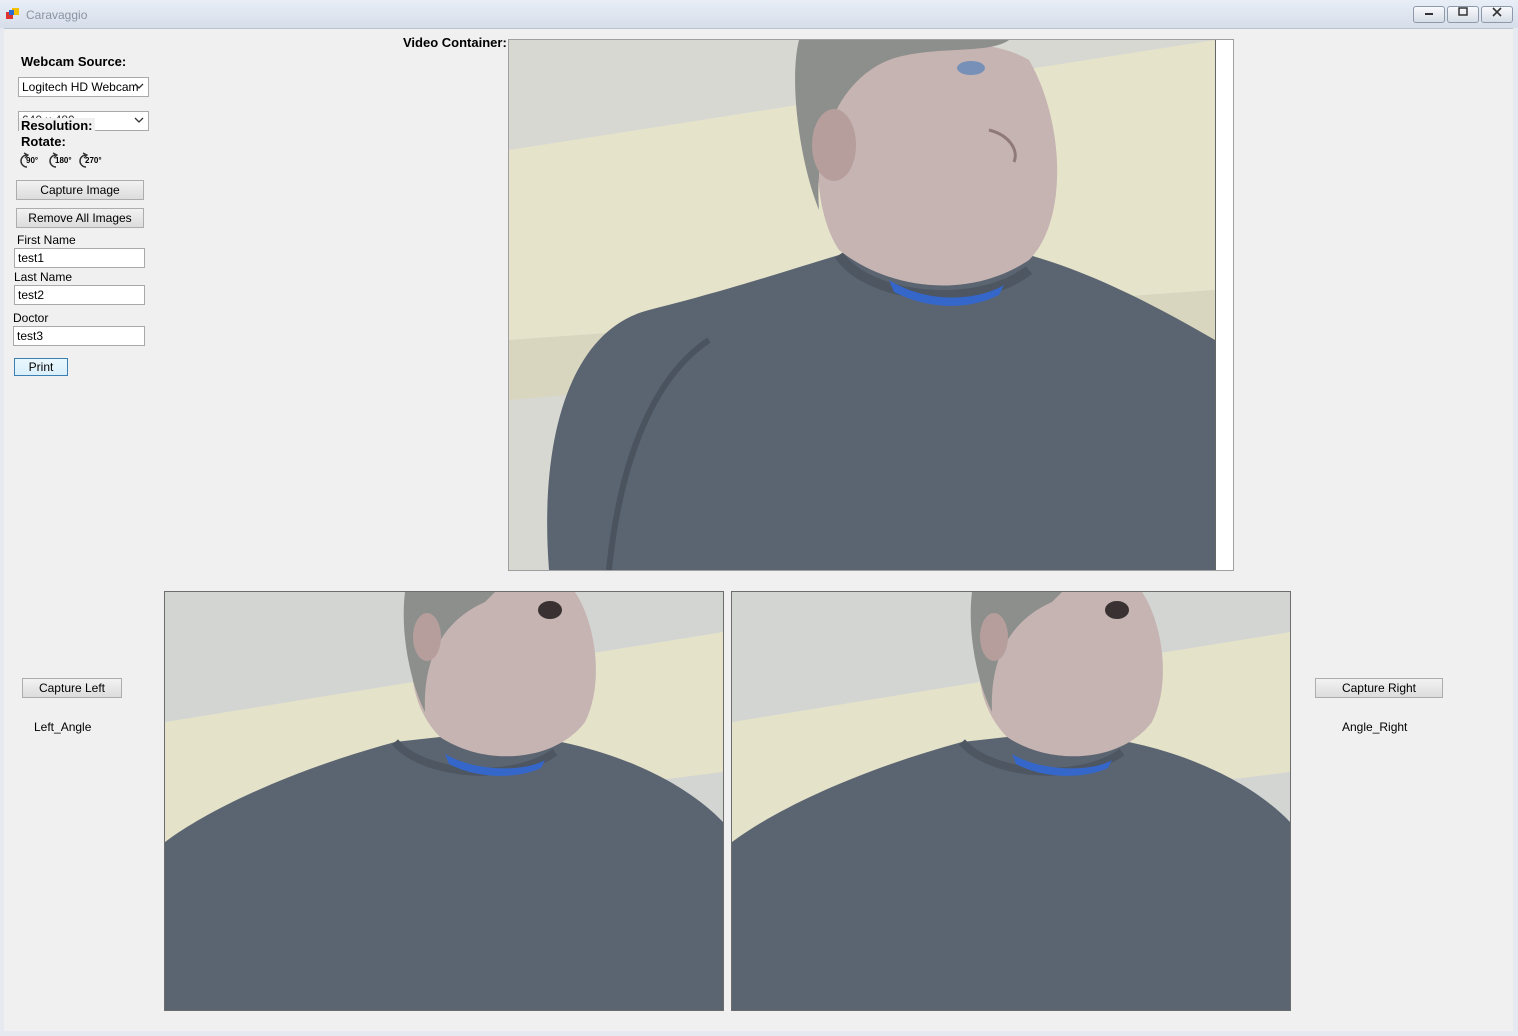 The height and width of the screenshot is (1036, 1518). What do you see at coordinates (41, 367) in the screenshot?
I see `print-button: Print` at bounding box center [41, 367].